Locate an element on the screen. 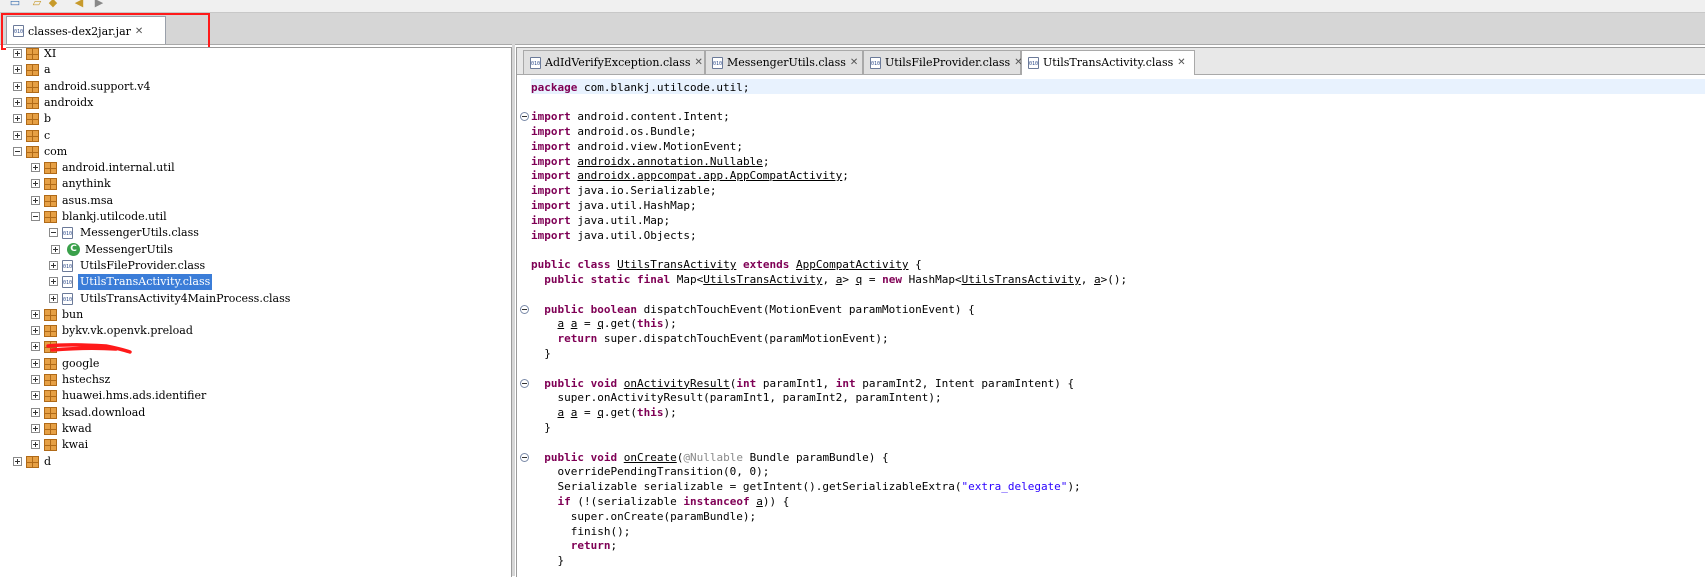 The width and height of the screenshot is (1705, 577). tree-class-node: 010 UtilsTransActivity4MainProcess.class is located at coordinates (256, 299).